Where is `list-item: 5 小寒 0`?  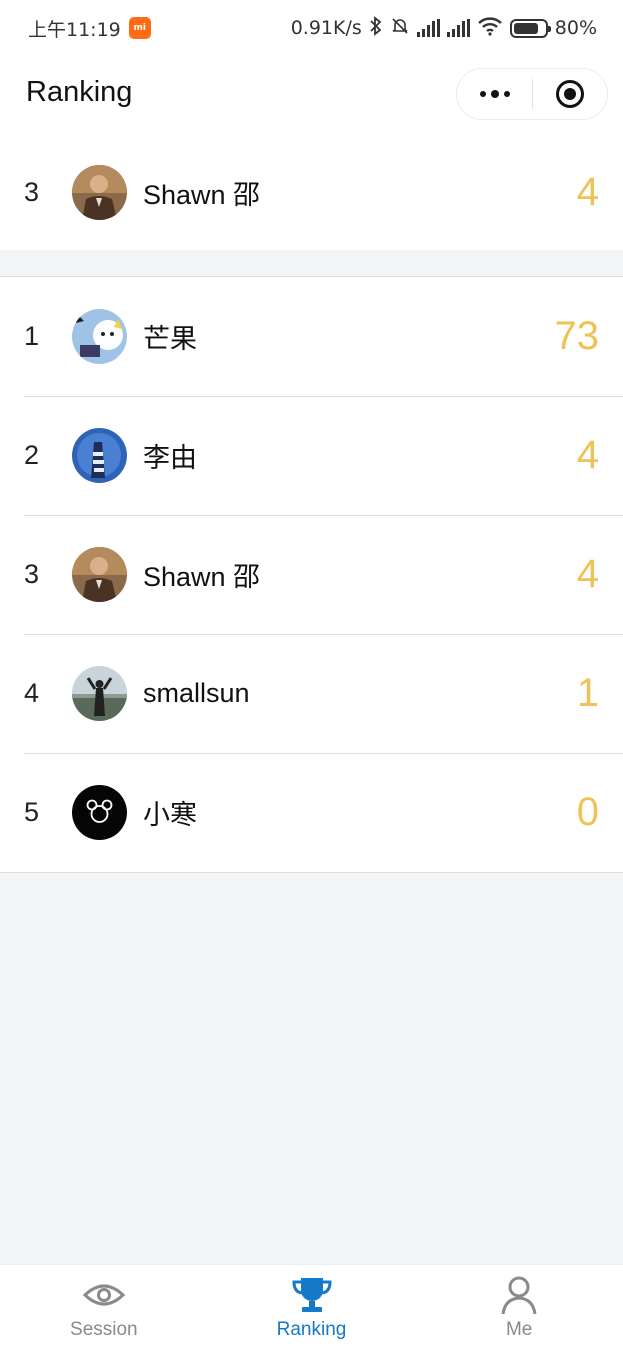
list-item: 5 小寒 0 is located at coordinates (311, 812).